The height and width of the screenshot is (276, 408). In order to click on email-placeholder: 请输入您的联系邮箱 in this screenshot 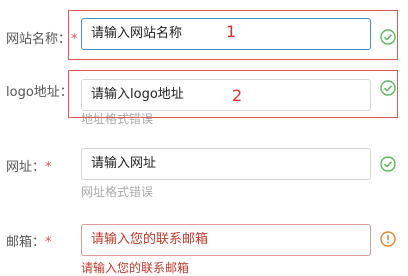, I will do `click(150, 239)`.